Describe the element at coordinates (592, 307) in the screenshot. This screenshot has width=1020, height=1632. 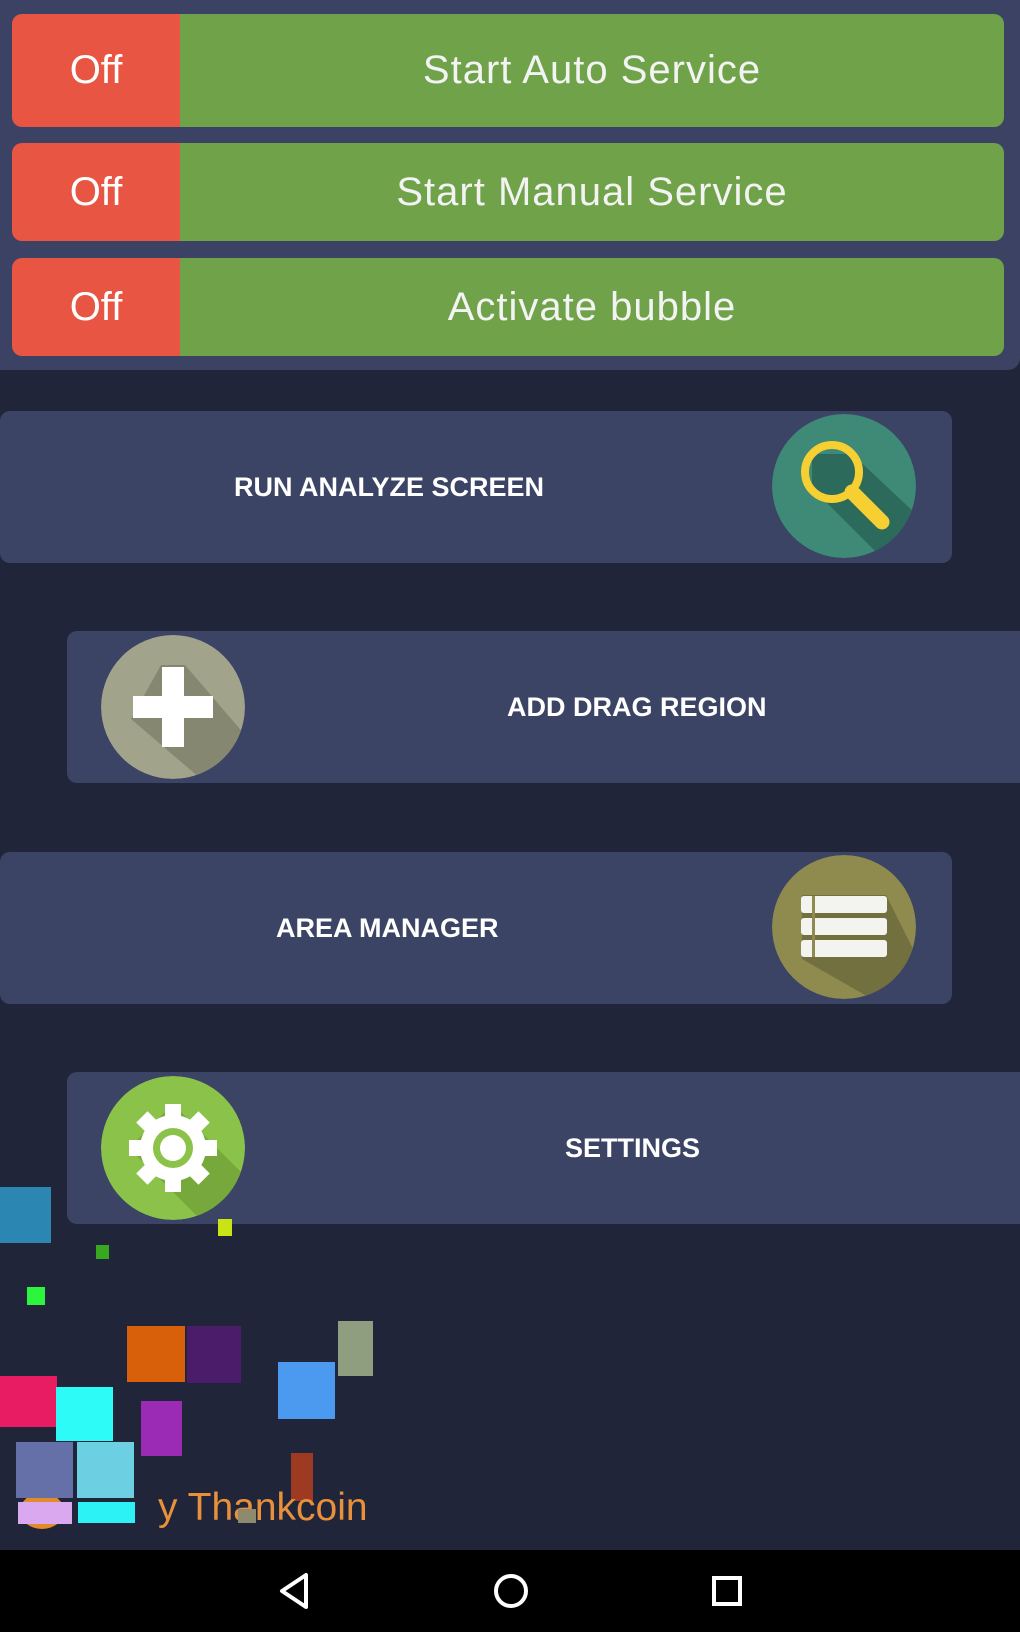
I see `activate-bubble-button: Activate bubble` at that location.